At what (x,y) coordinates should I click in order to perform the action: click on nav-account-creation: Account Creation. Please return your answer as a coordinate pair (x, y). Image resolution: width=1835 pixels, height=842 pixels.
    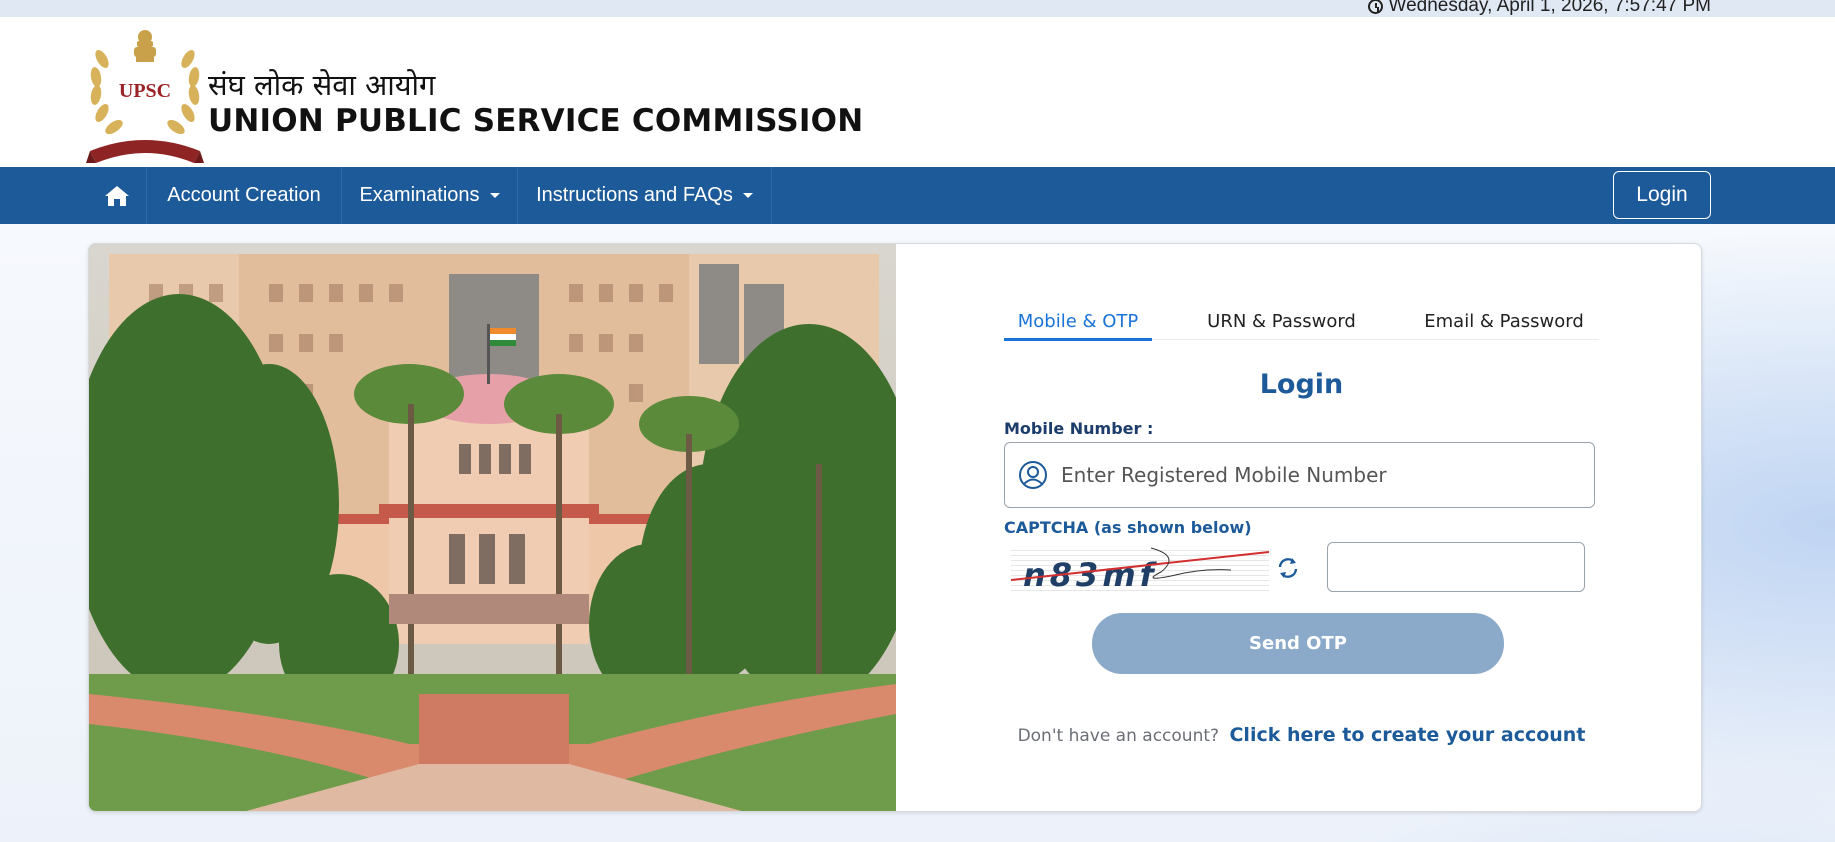
    Looking at the image, I should click on (244, 195).